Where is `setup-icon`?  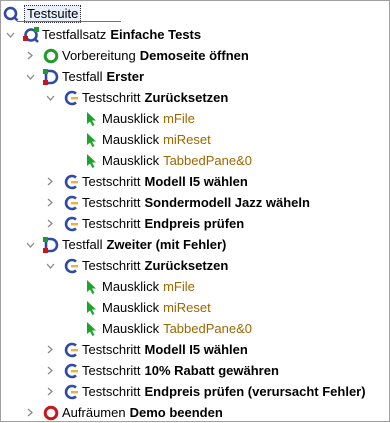 setup-icon is located at coordinates (51, 56).